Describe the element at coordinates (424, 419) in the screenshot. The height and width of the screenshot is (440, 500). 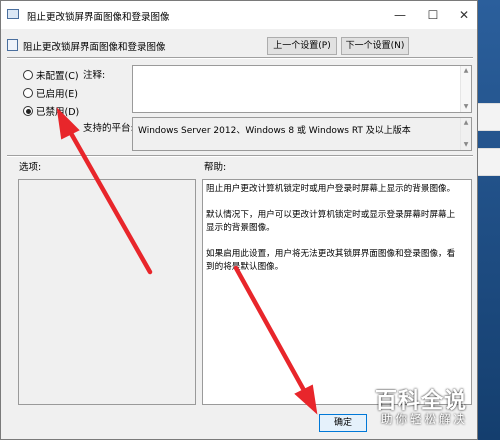
I see `watermark-subtitle: 助你轻松解决` at that location.